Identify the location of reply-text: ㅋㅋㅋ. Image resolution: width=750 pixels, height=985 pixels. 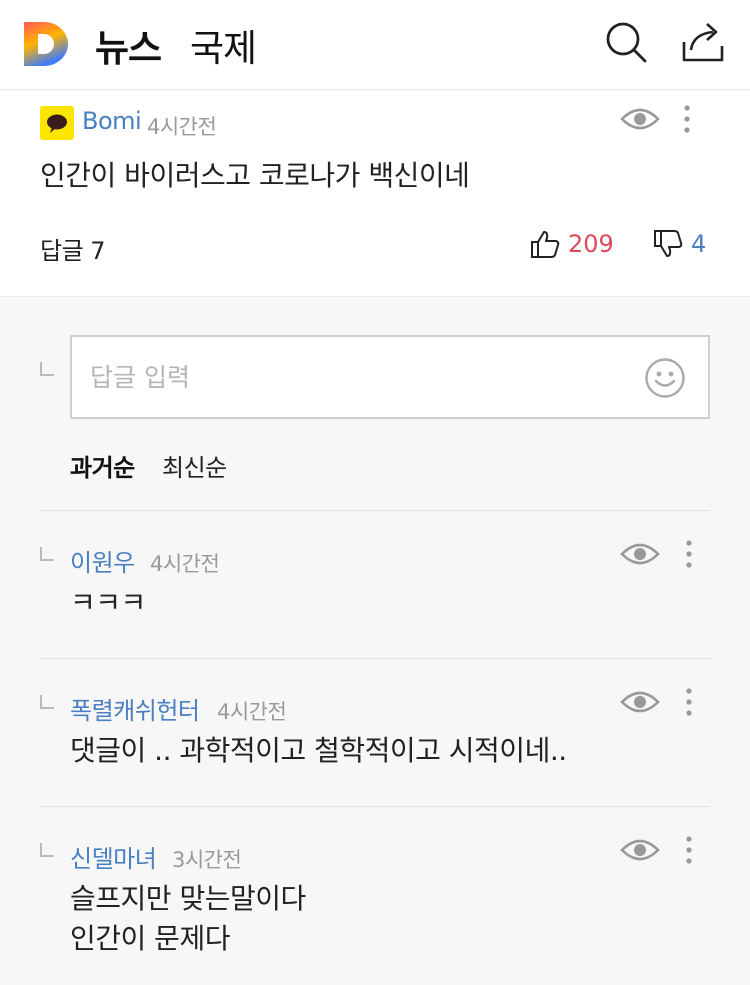
(108, 602).